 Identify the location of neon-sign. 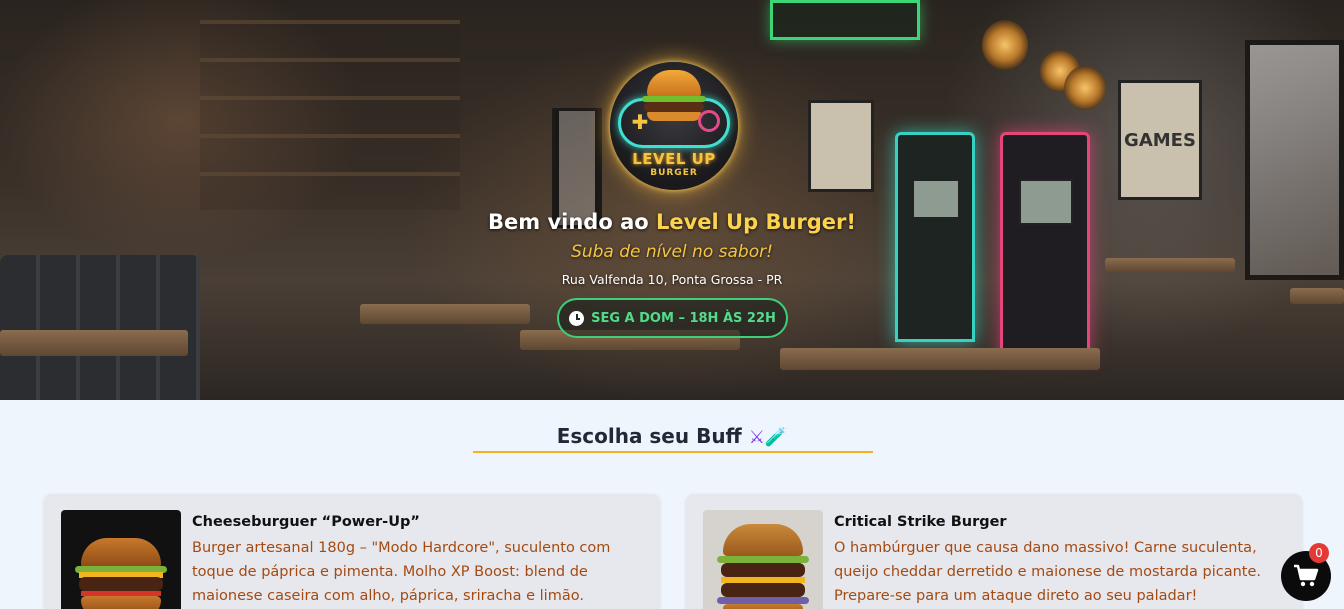
(845, 20).